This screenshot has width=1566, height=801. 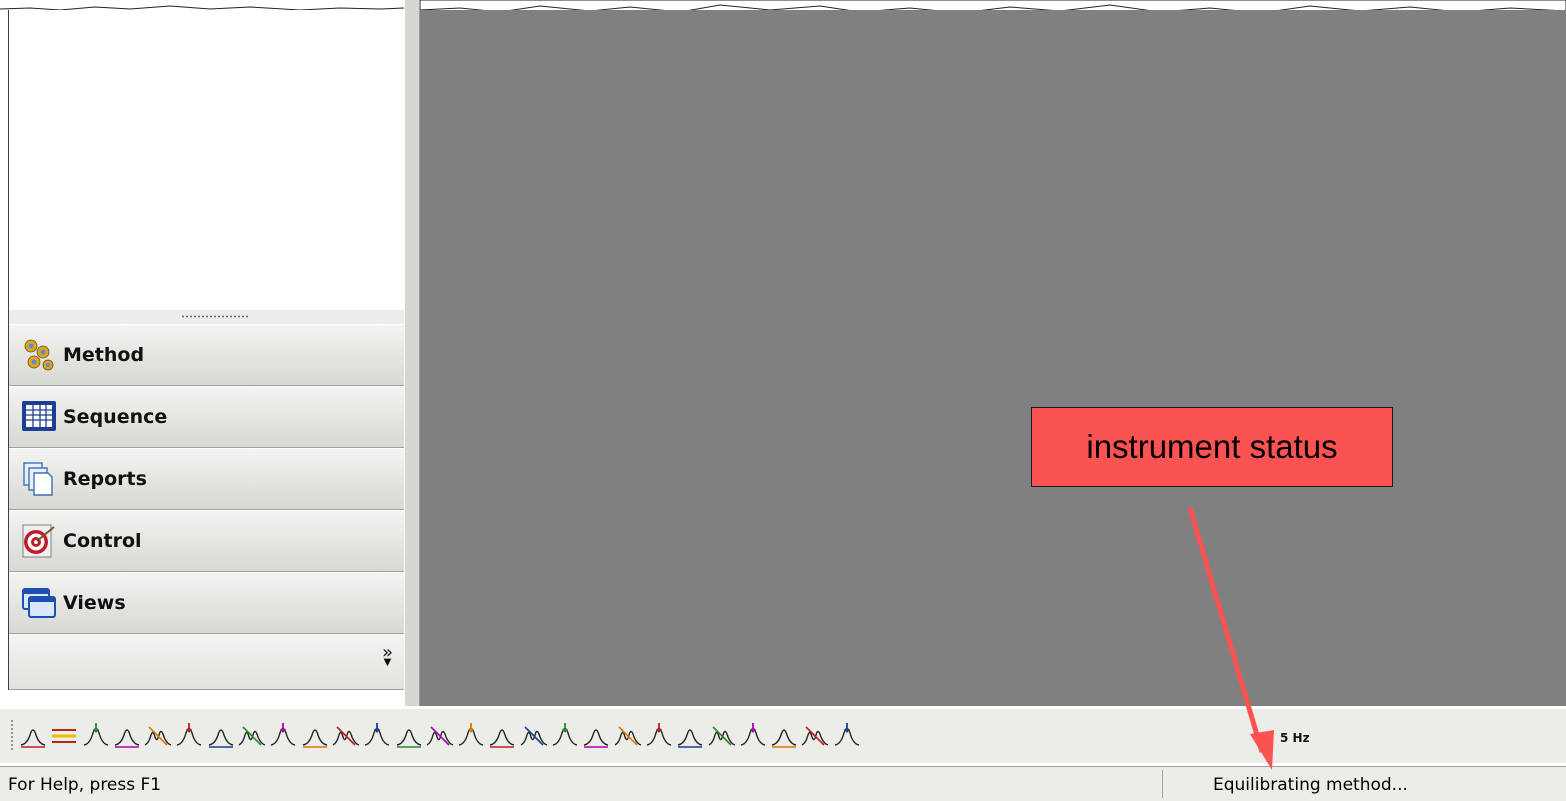 I want to click on exponential-skim-icon, so click(x=690, y=738).